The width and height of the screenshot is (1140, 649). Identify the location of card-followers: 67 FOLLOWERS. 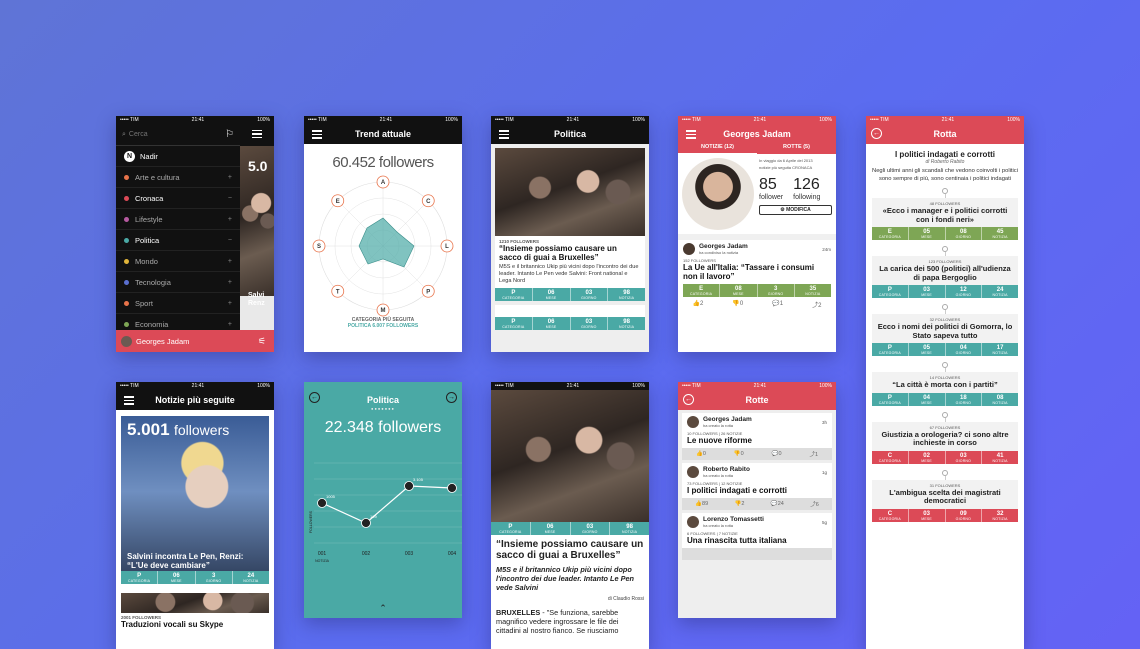
(945, 427).